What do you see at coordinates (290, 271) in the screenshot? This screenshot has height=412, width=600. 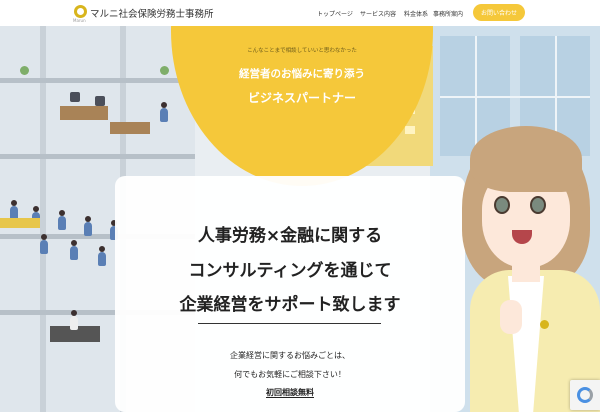 I see `headline-line-2: コンサルティングを通じて` at bounding box center [290, 271].